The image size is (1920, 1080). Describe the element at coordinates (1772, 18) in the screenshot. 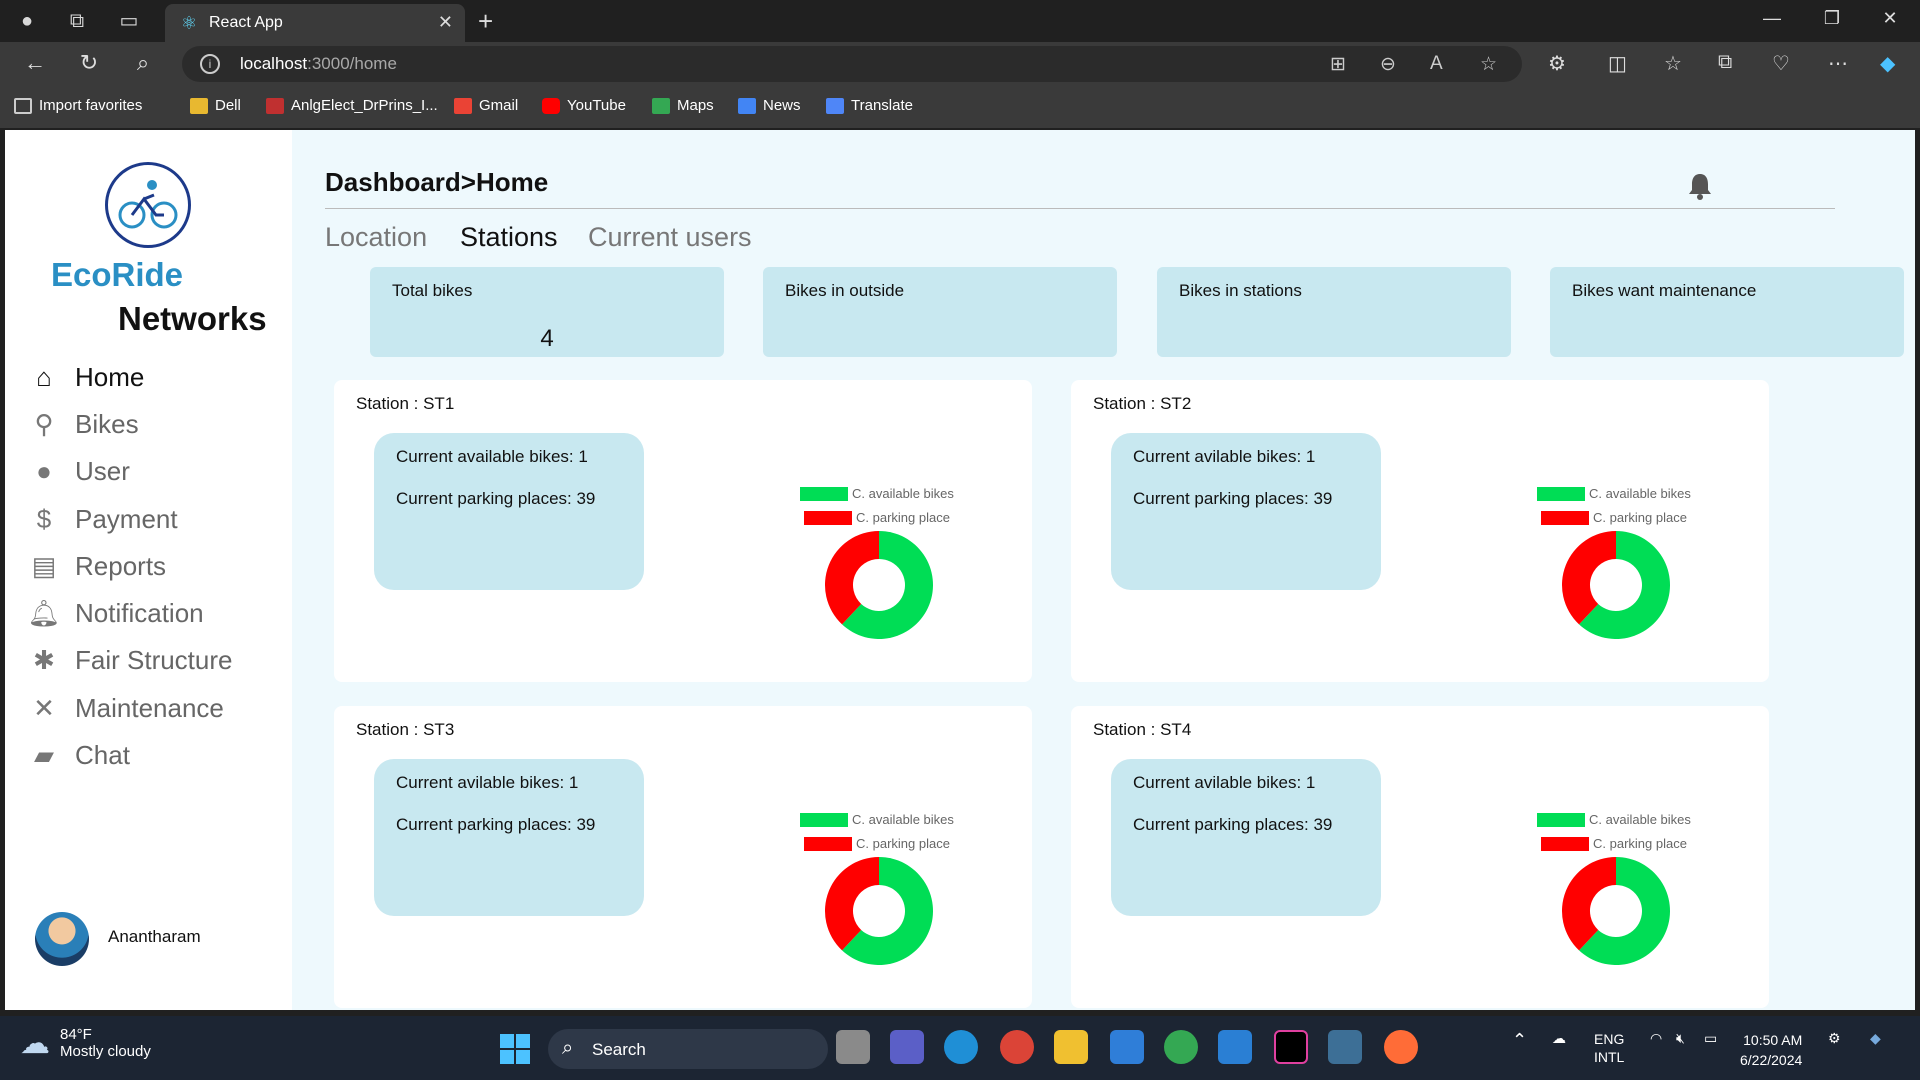

I see `minimize-icon: —` at that location.